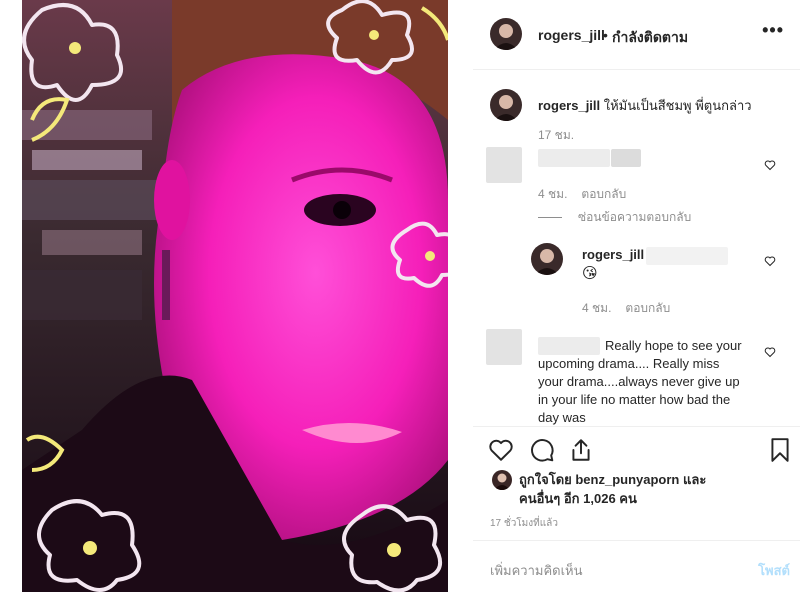 Image resolution: width=800 pixels, height=592 pixels. What do you see at coordinates (542, 450) in the screenshot?
I see `comment-bubble-icon` at bounding box center [542, 450].